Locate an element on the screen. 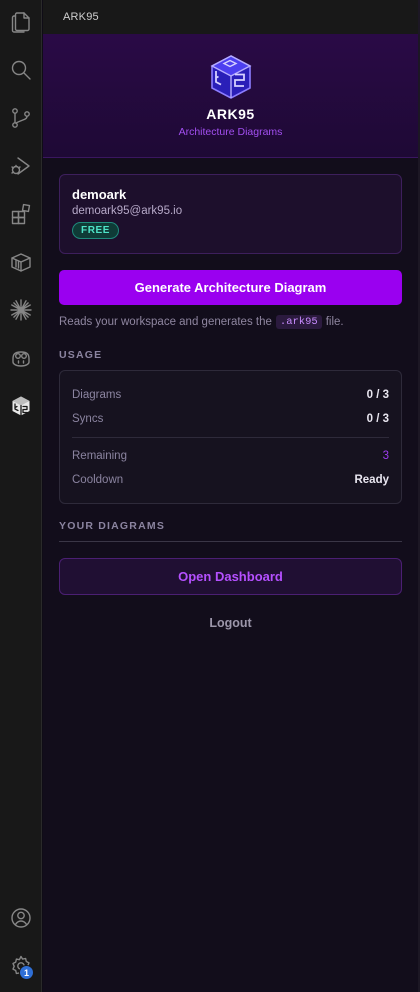  extensions-icon is located at coordinates (21, 214).